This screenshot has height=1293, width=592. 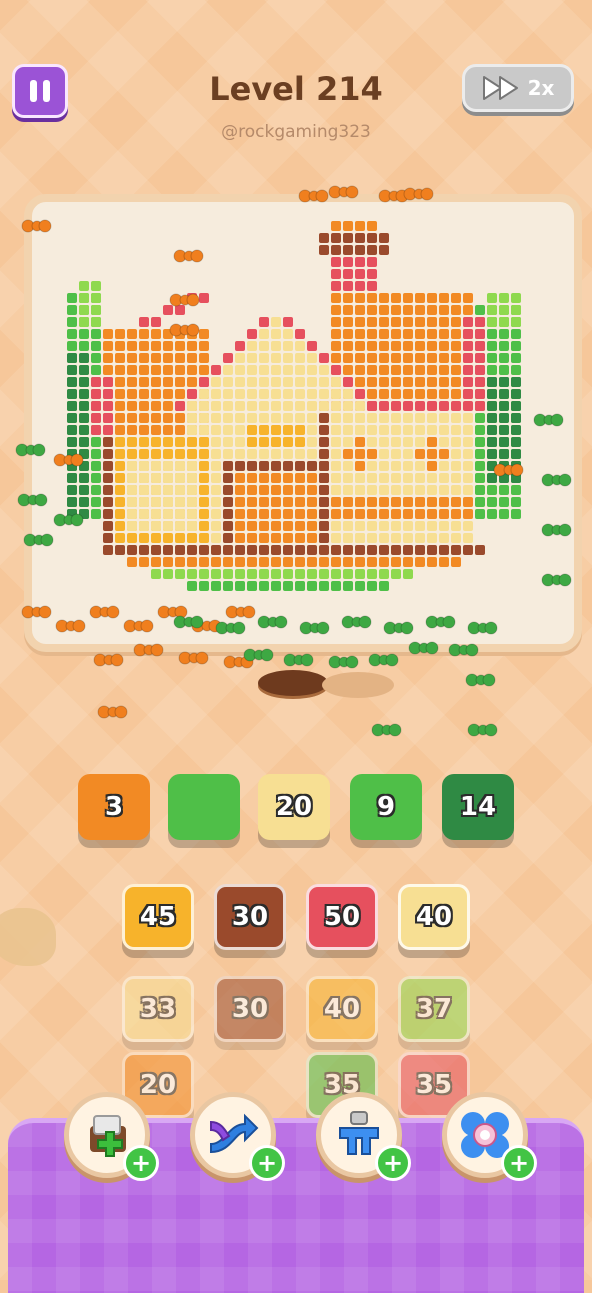 What do you see at coordinates (114, 807) in the screenshot?
I see `conveyor-slot: 3` at bounding box center [114, 807].